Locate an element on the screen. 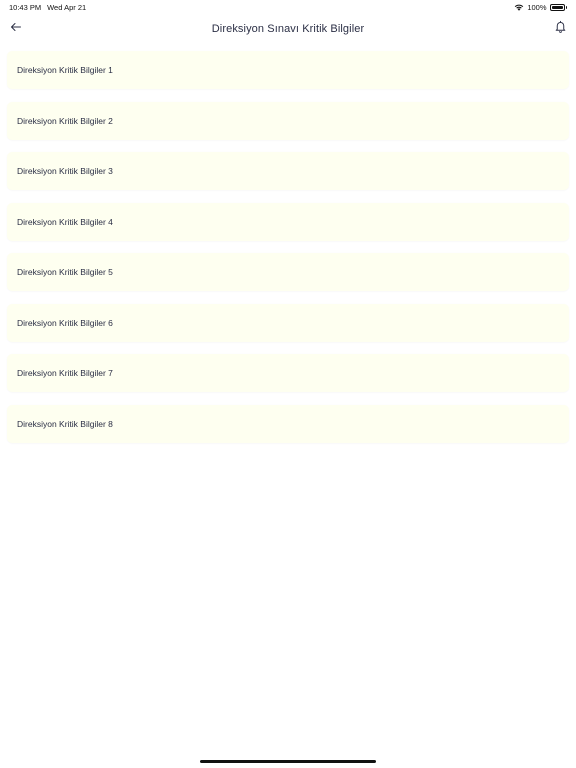 Image resolution: width=576 pixels, height=768 pixels. list-item: Direksiyon Kritik Bilgiler 6 is located at coordinates (288, 322).